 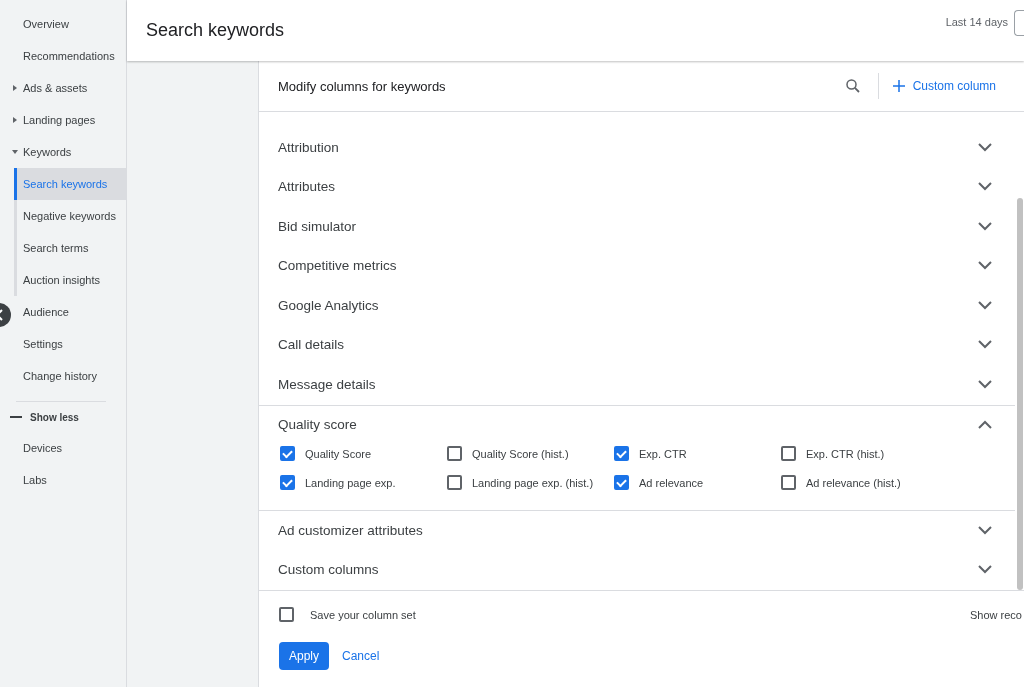 What do you see at coordinates (520, 453) in the screenshot?
I see `checkbox-label: Quality Score (hist.)` at bounding box center [520, 453].